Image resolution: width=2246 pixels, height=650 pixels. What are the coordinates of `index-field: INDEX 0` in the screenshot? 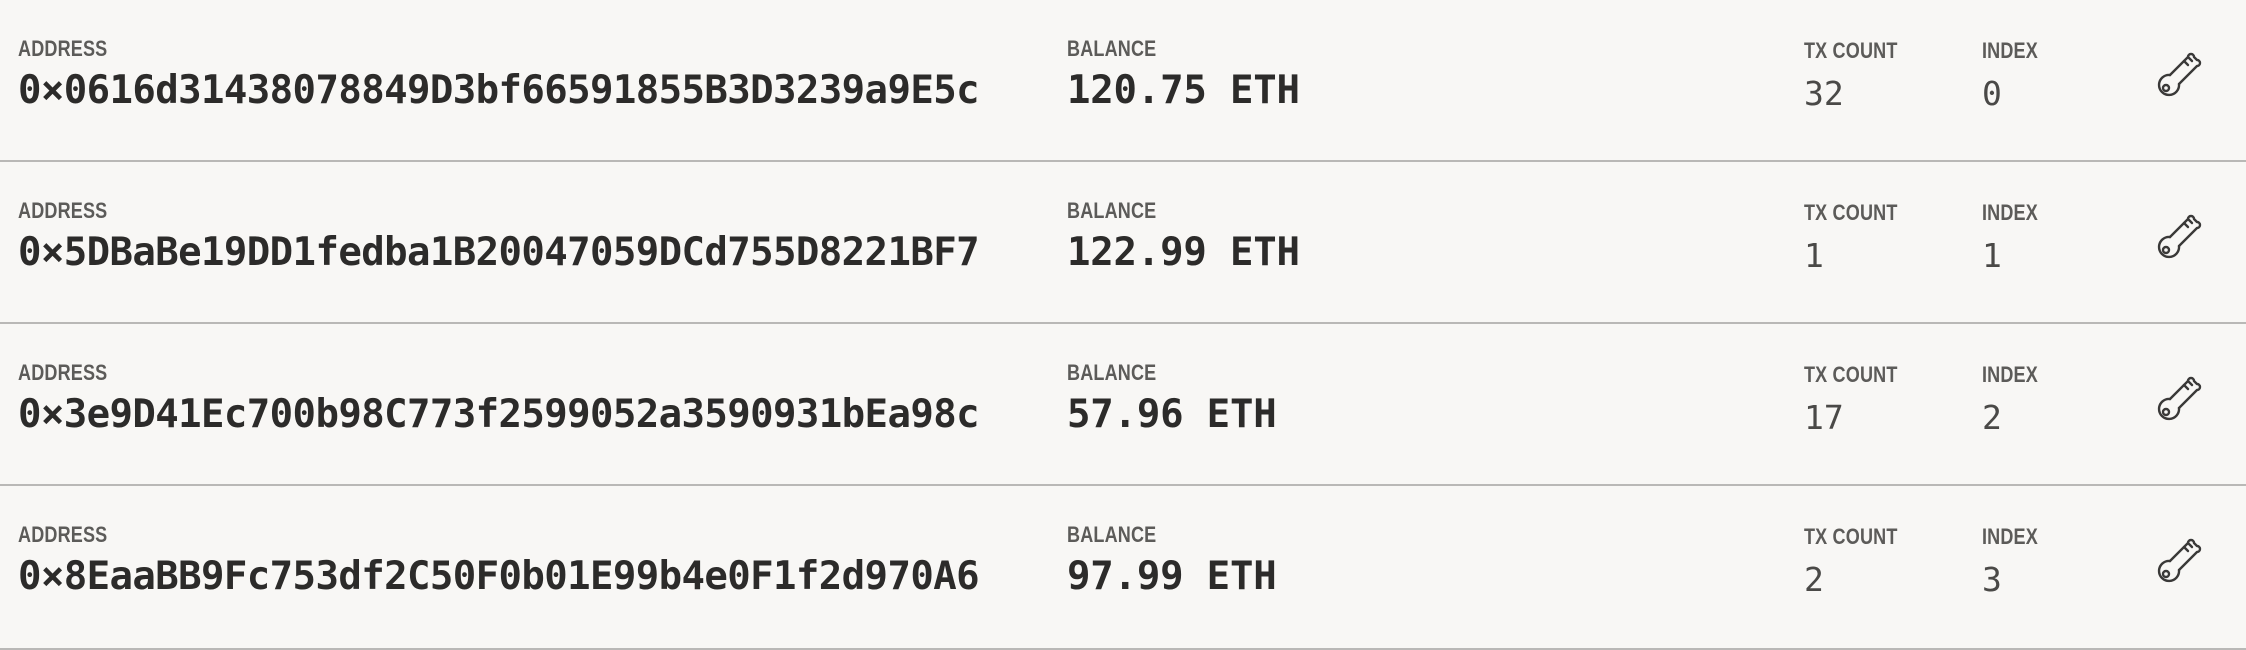 It's located at (2016, 76).